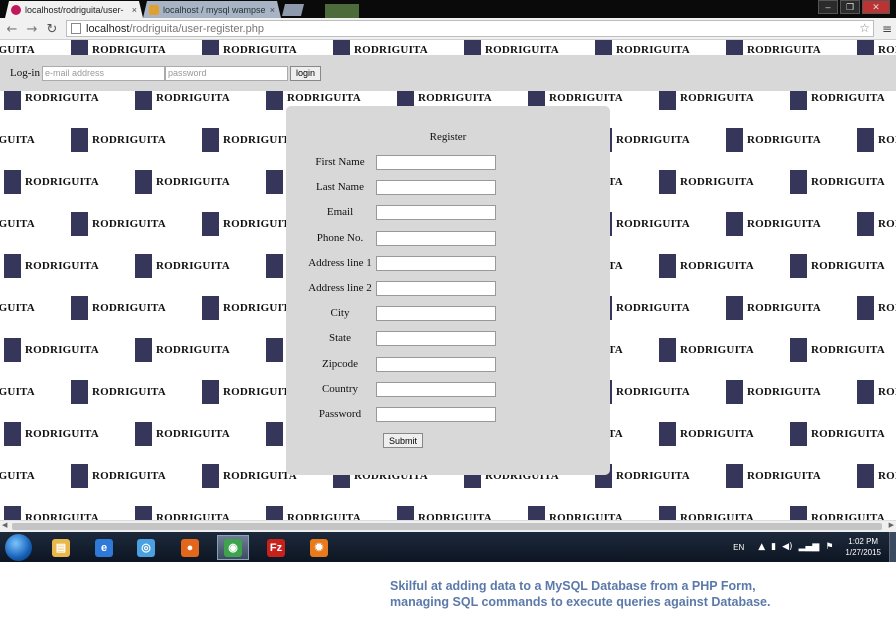 The image size is (896, 633). Describe the element at coordinates (738, 547) in the screenshot. I see `language-indicator: EN` at that location.